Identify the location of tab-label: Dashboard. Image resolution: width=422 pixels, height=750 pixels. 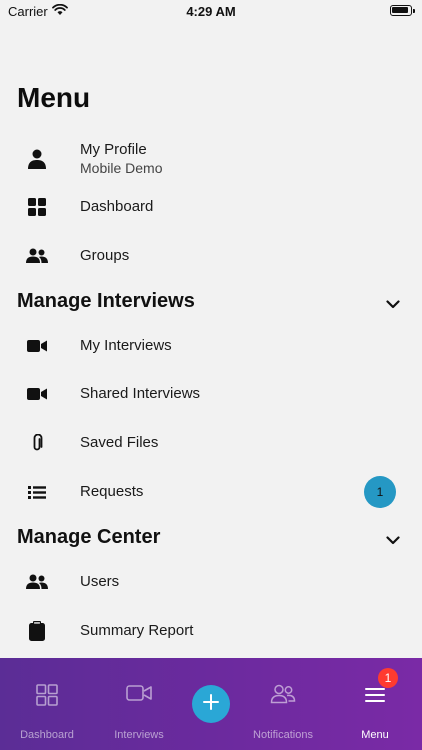
(47, 735).